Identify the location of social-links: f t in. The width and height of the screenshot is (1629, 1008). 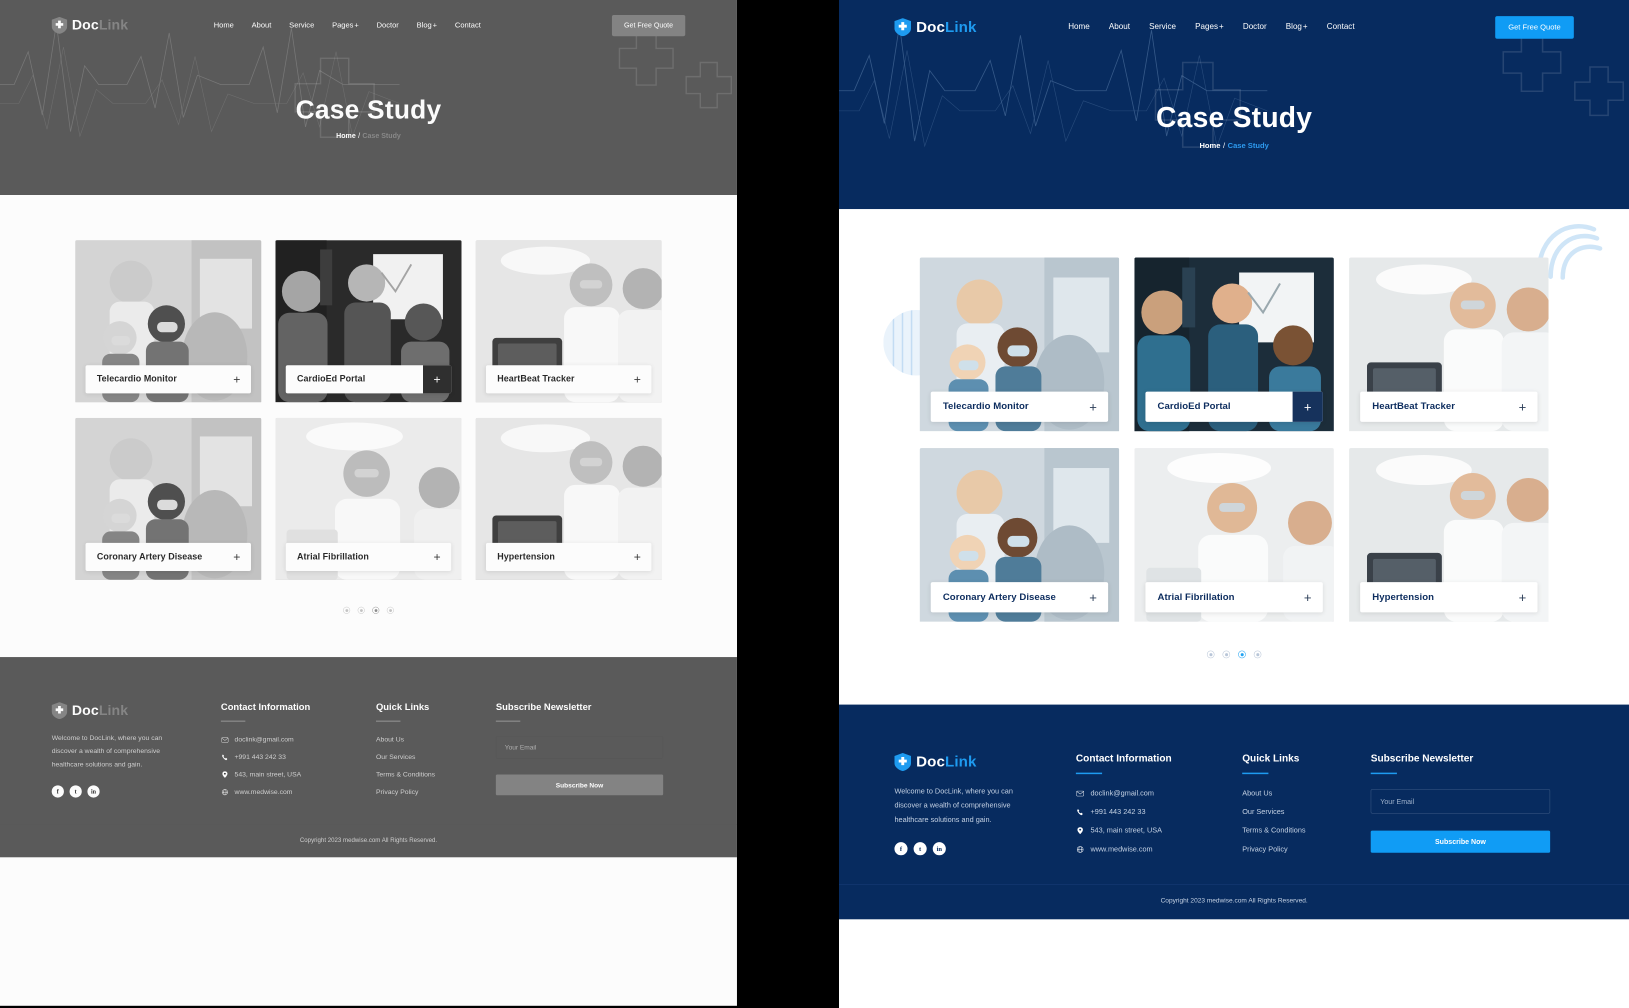
(984, 849).